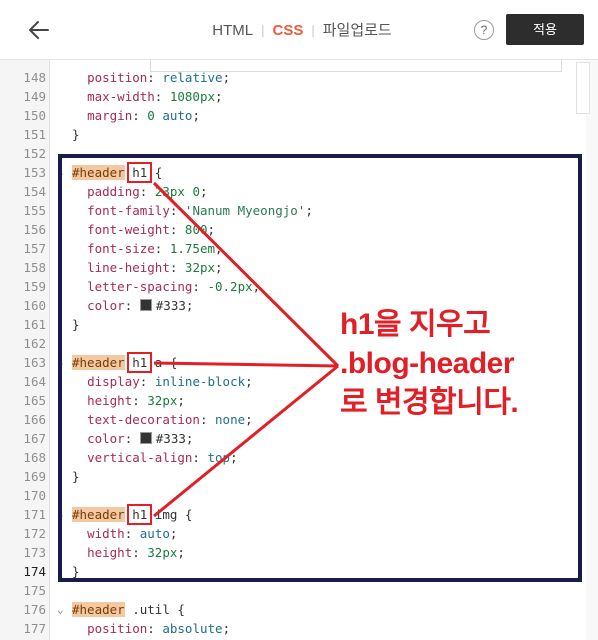 This screenshot has height=640, width=598. What do you see at coordinates (34, 476) in the screenshot?
I see `line-number: 169` at bounding box center [34, 476].